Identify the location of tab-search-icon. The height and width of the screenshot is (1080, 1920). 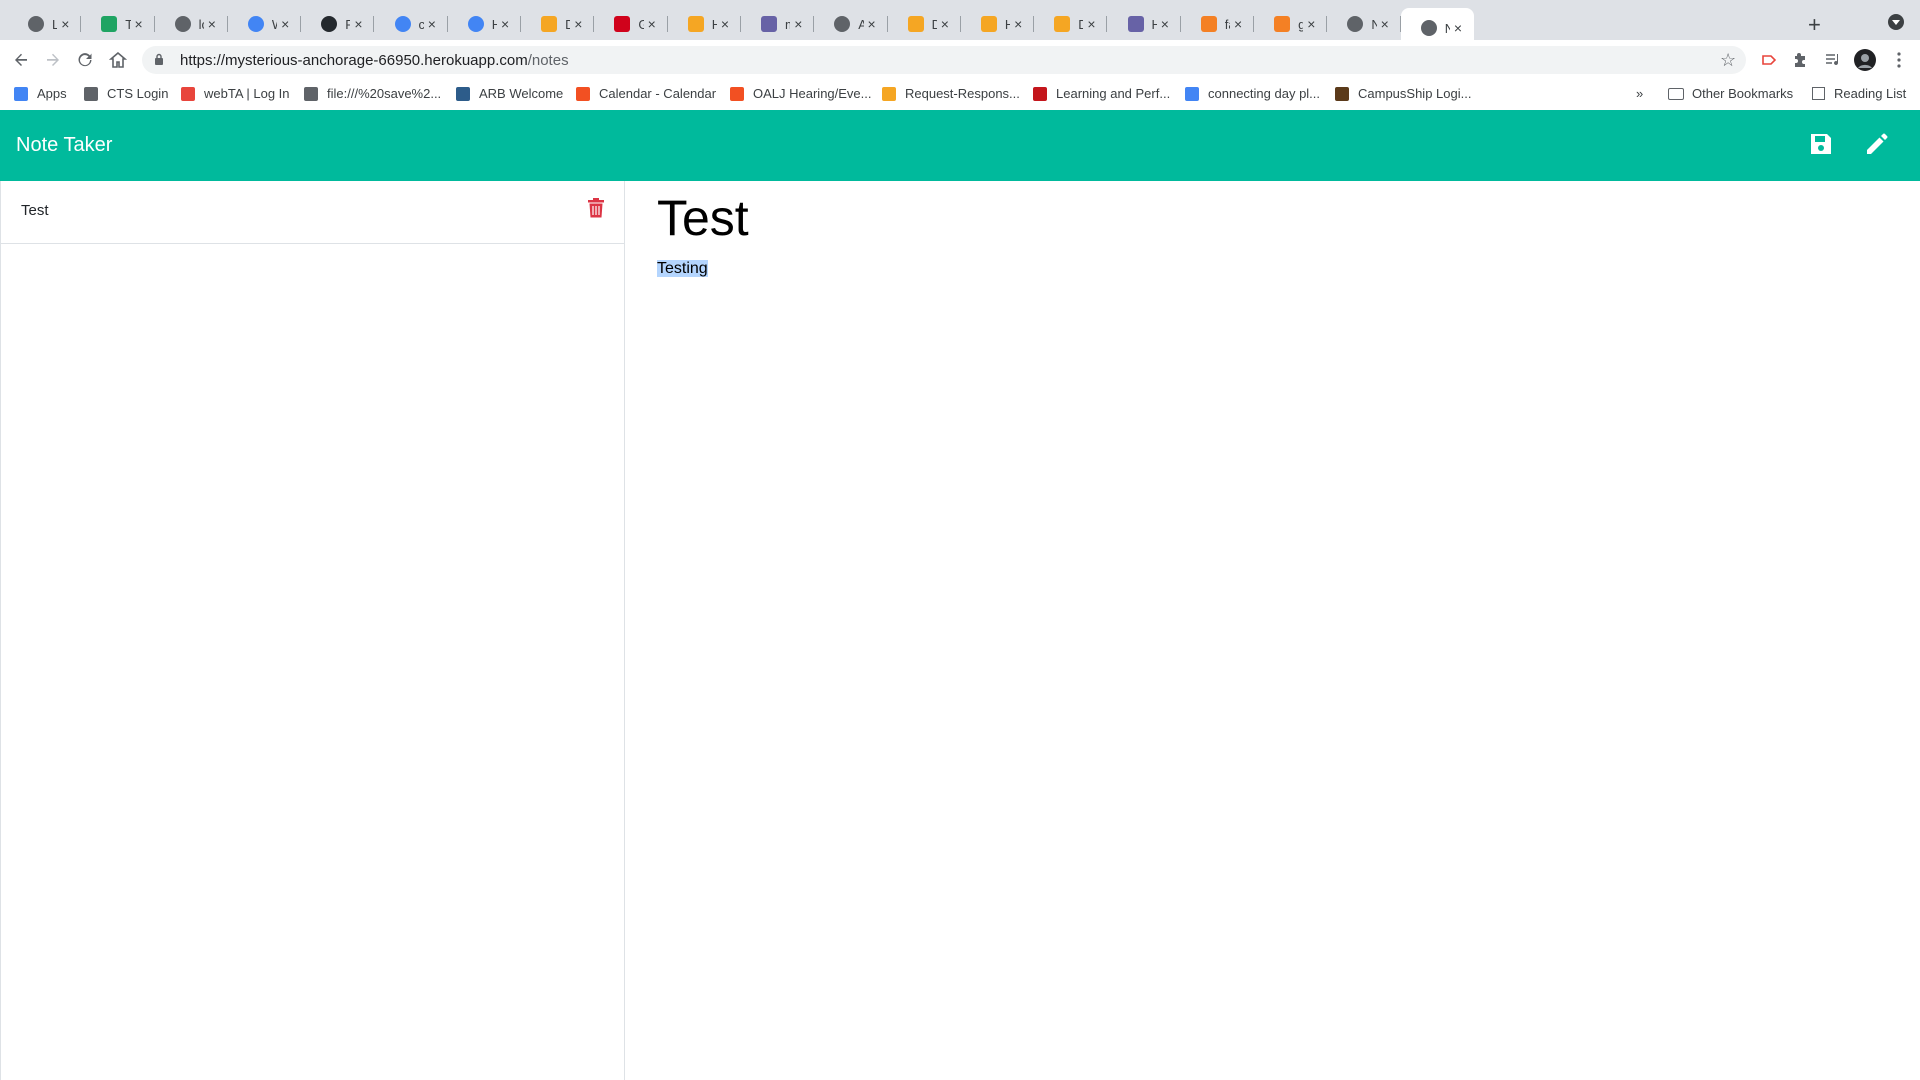
(1896, 22).